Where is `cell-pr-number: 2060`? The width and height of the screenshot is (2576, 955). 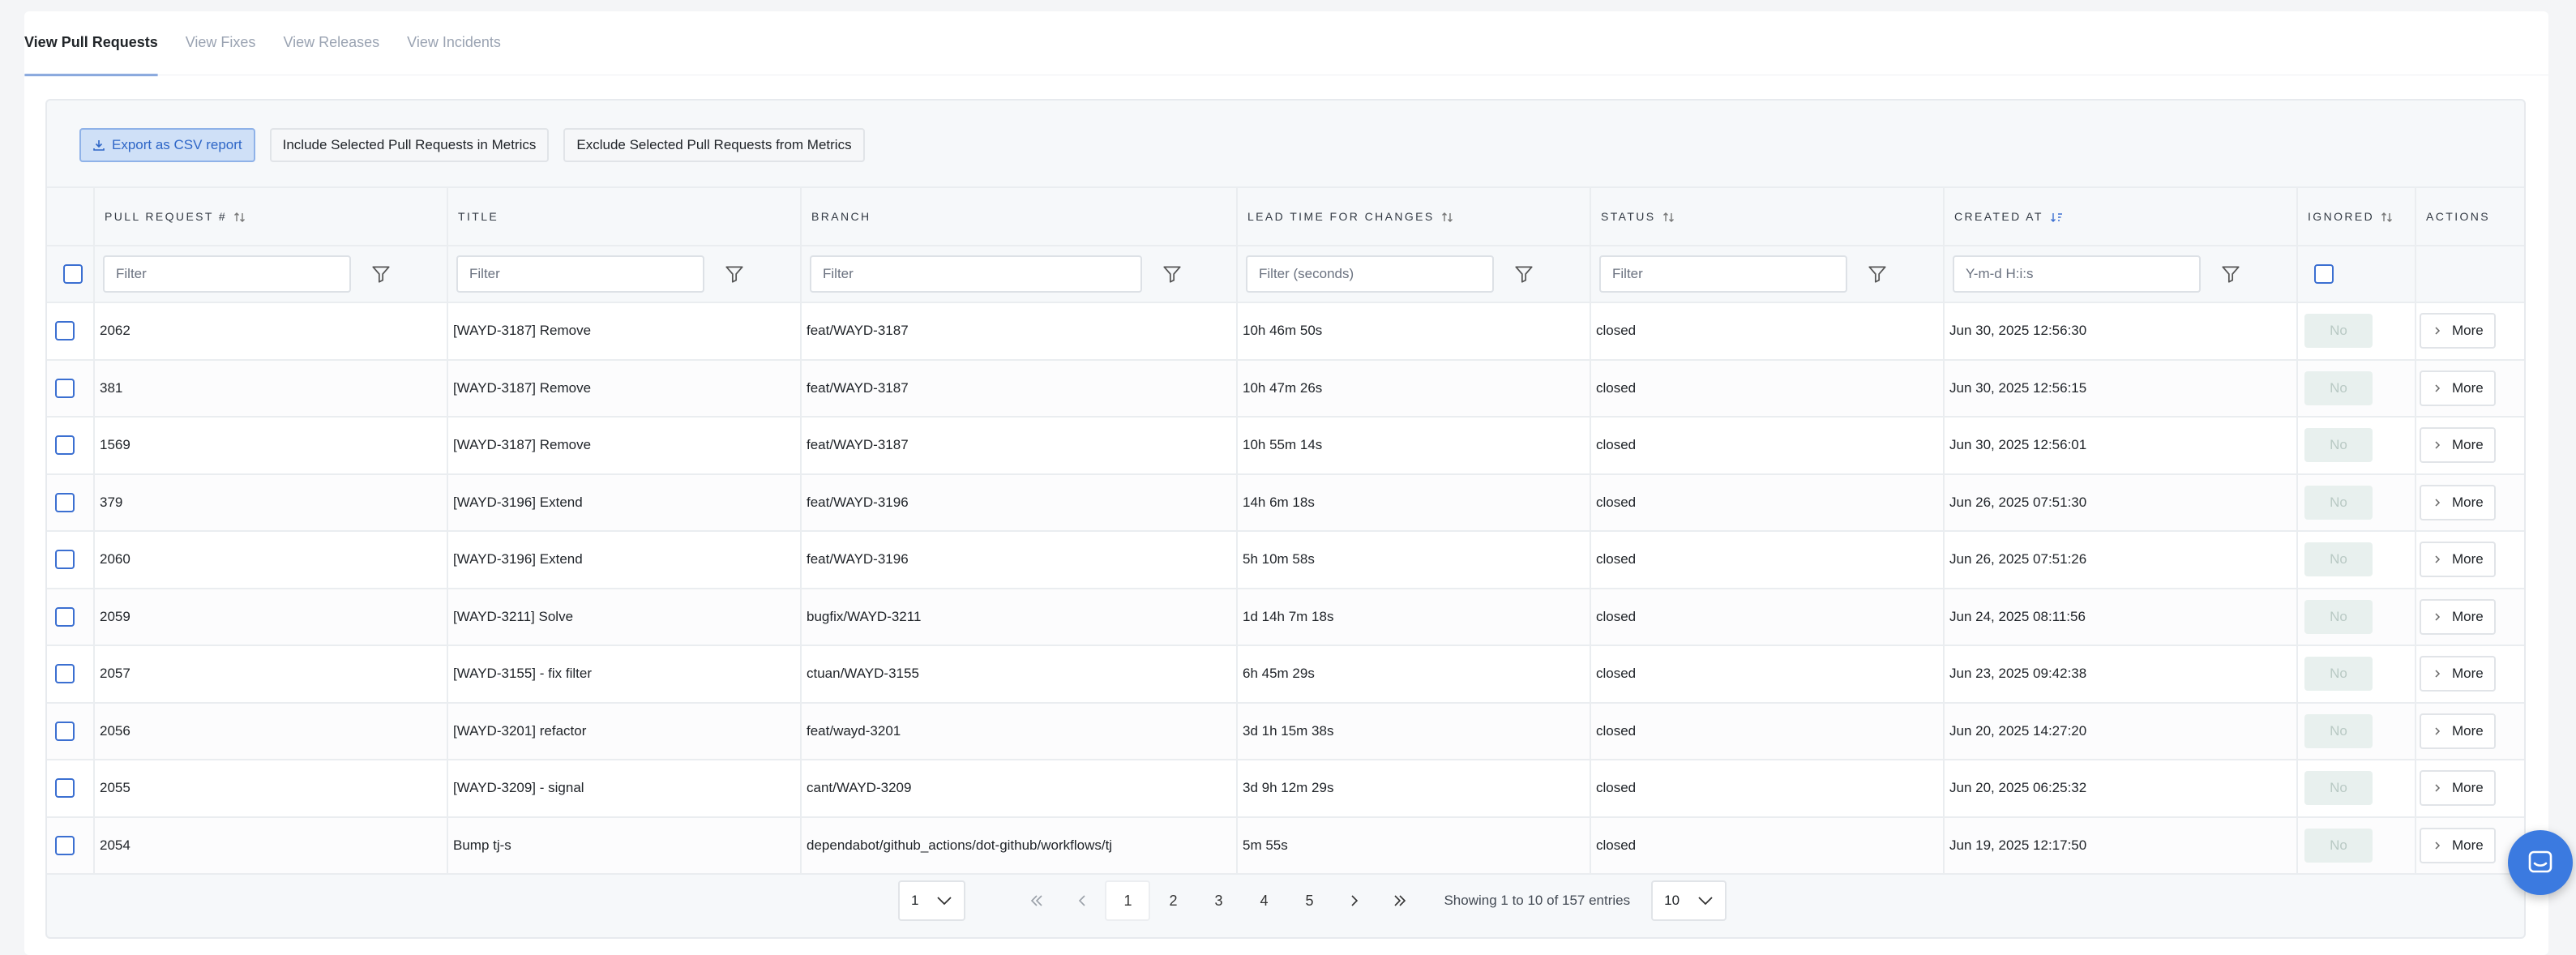
cell-pr-number: 2060 is located at coordinates (271, 560).